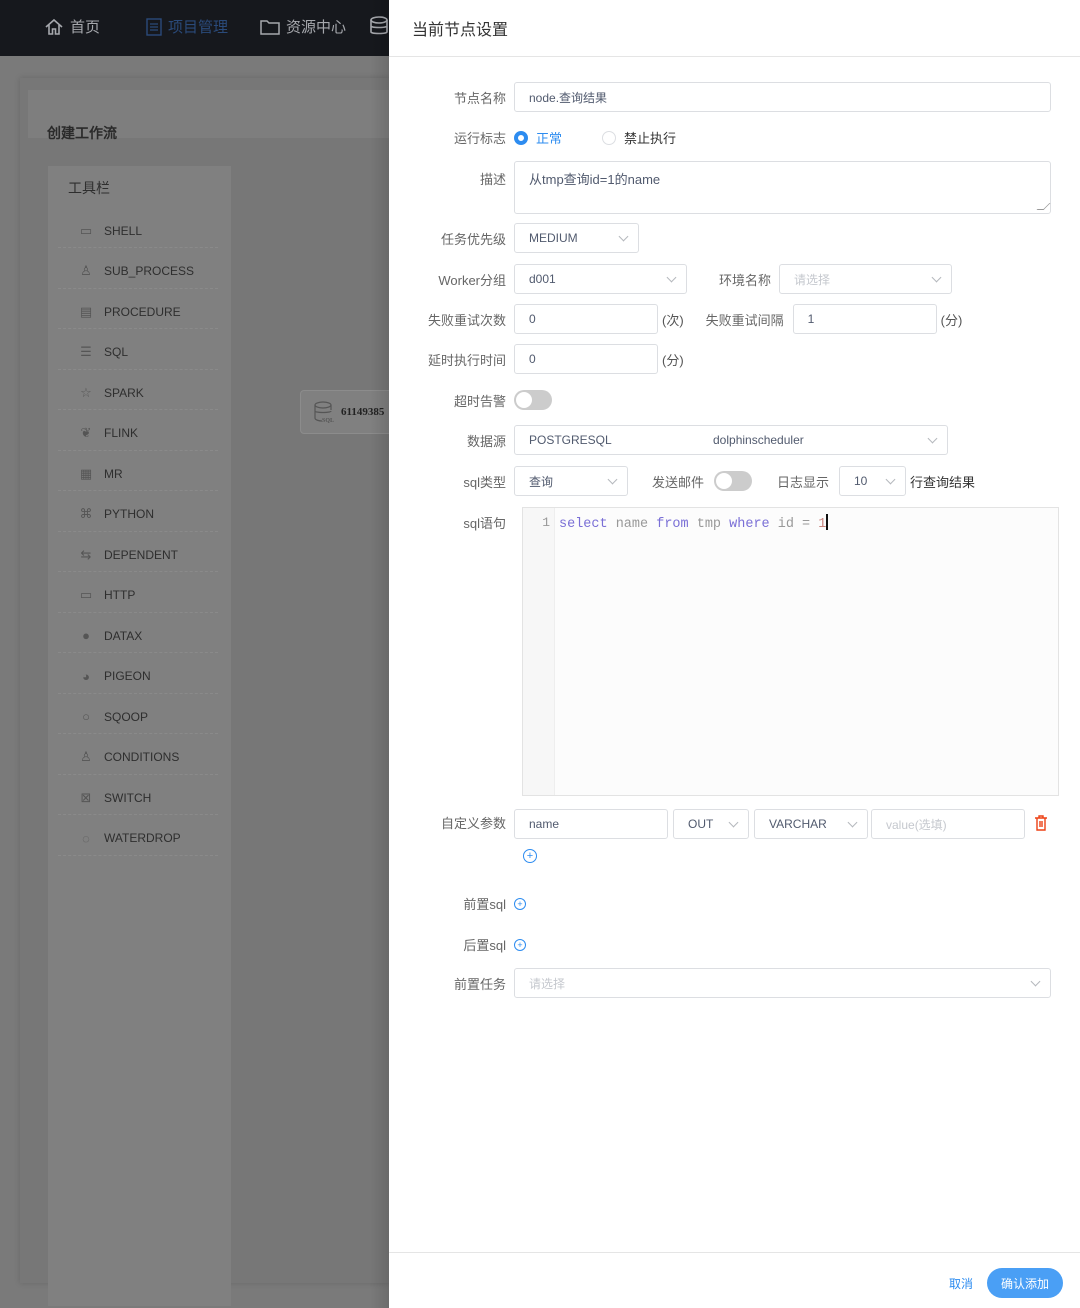 Image resolution: width=1080 pixels, height=1308 pixels. I want to click on run-flag-label: 运行标志, so click(479, 138).